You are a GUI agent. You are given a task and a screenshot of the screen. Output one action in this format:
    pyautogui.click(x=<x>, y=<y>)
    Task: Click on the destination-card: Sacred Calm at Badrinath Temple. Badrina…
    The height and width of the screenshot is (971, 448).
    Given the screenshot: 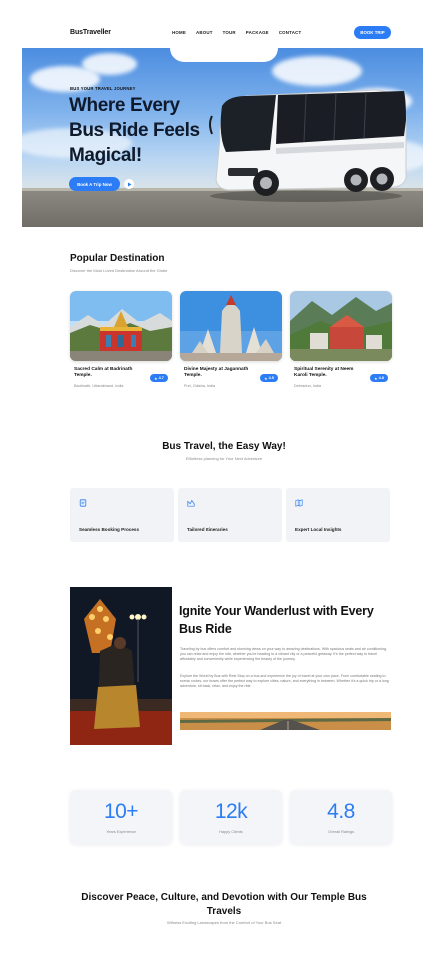 What is the action you would take?
    pyautogui.click(x=121, y=343)
    